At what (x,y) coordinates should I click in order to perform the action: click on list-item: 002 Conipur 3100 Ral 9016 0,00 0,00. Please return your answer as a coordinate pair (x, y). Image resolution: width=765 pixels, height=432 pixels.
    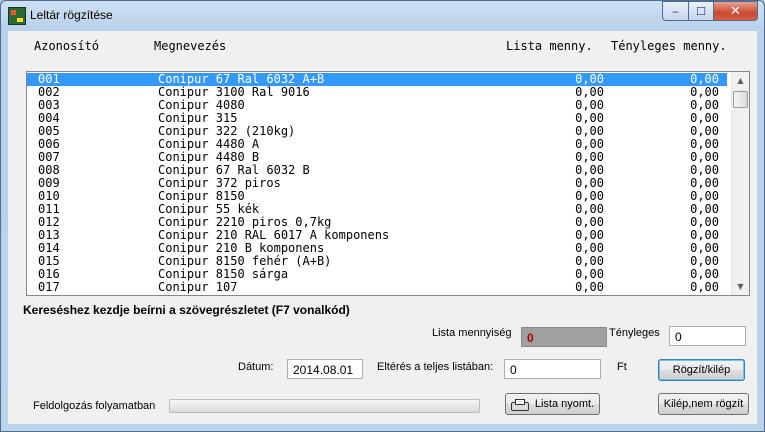
    Looking at the image, I should click on (377, 92).